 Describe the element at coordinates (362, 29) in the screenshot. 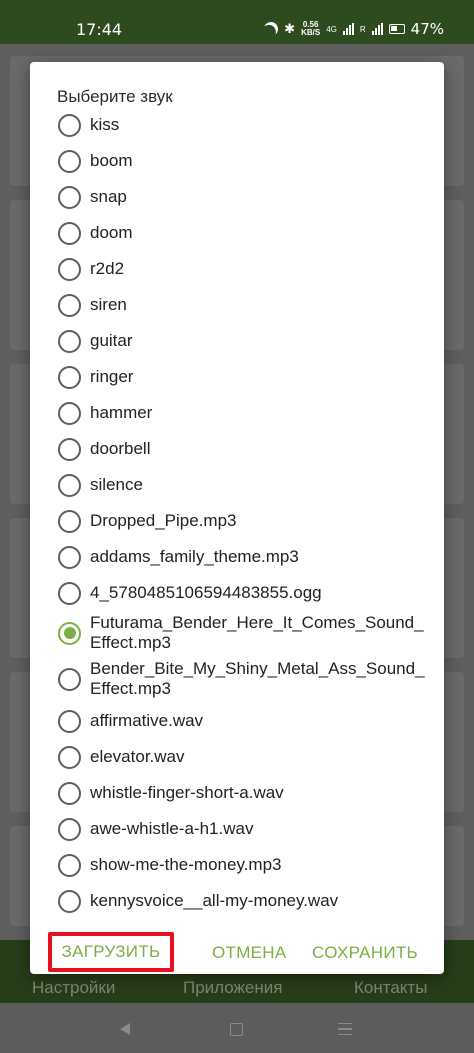

I see `roaming-indicator: R` at that location.